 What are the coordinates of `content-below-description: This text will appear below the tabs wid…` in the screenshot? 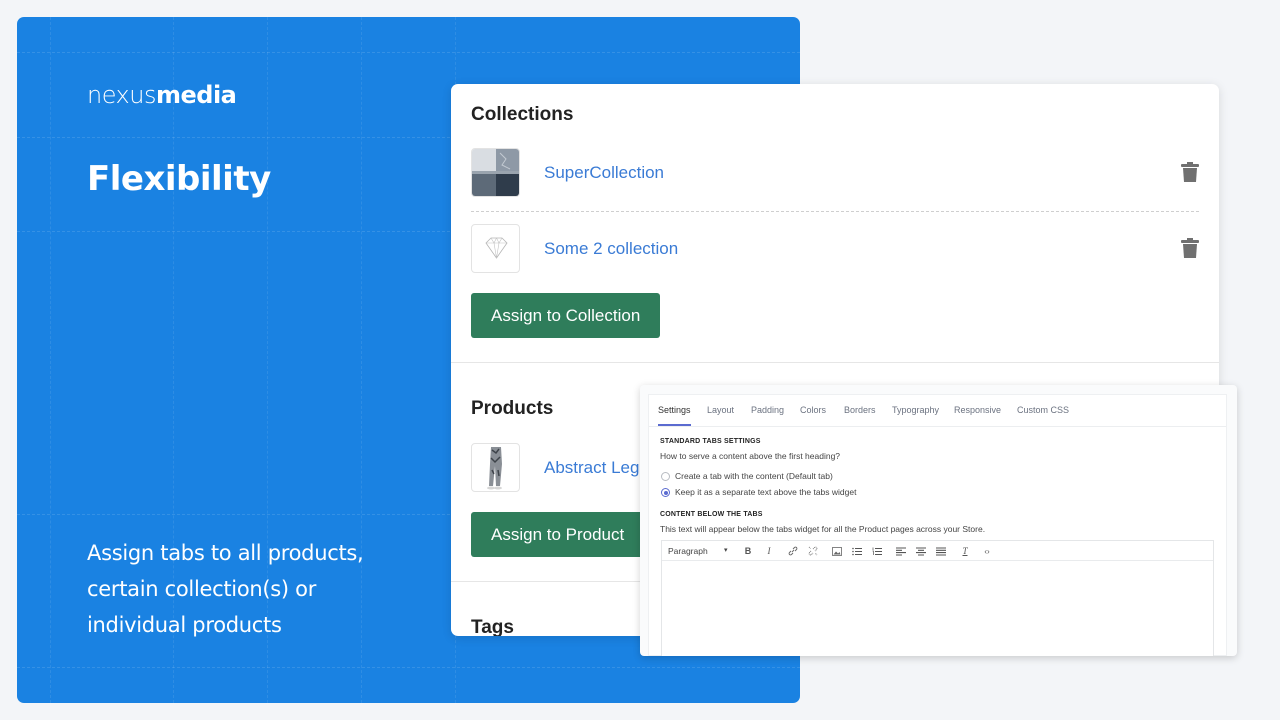 It's located at (823, 529).